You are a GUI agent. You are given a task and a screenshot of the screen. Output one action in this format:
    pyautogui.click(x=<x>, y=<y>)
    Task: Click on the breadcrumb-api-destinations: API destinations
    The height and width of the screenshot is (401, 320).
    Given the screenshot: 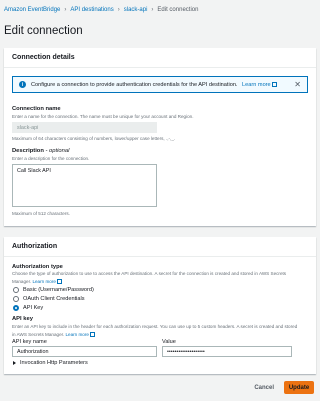 What is the action you would take?
    pyautogui.click(x=91, y=10)
    